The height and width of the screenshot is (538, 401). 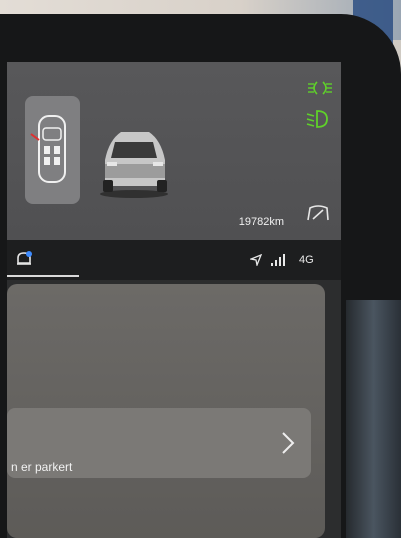 I want to click on location-arrow-icon, so click(x=256, y=260).